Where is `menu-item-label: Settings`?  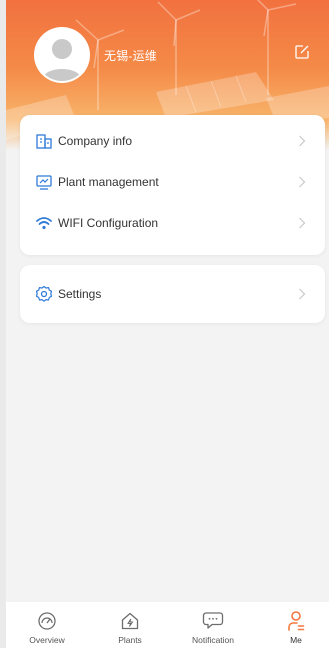 menu-item-label: Settings is located at coordinates (80, 294).